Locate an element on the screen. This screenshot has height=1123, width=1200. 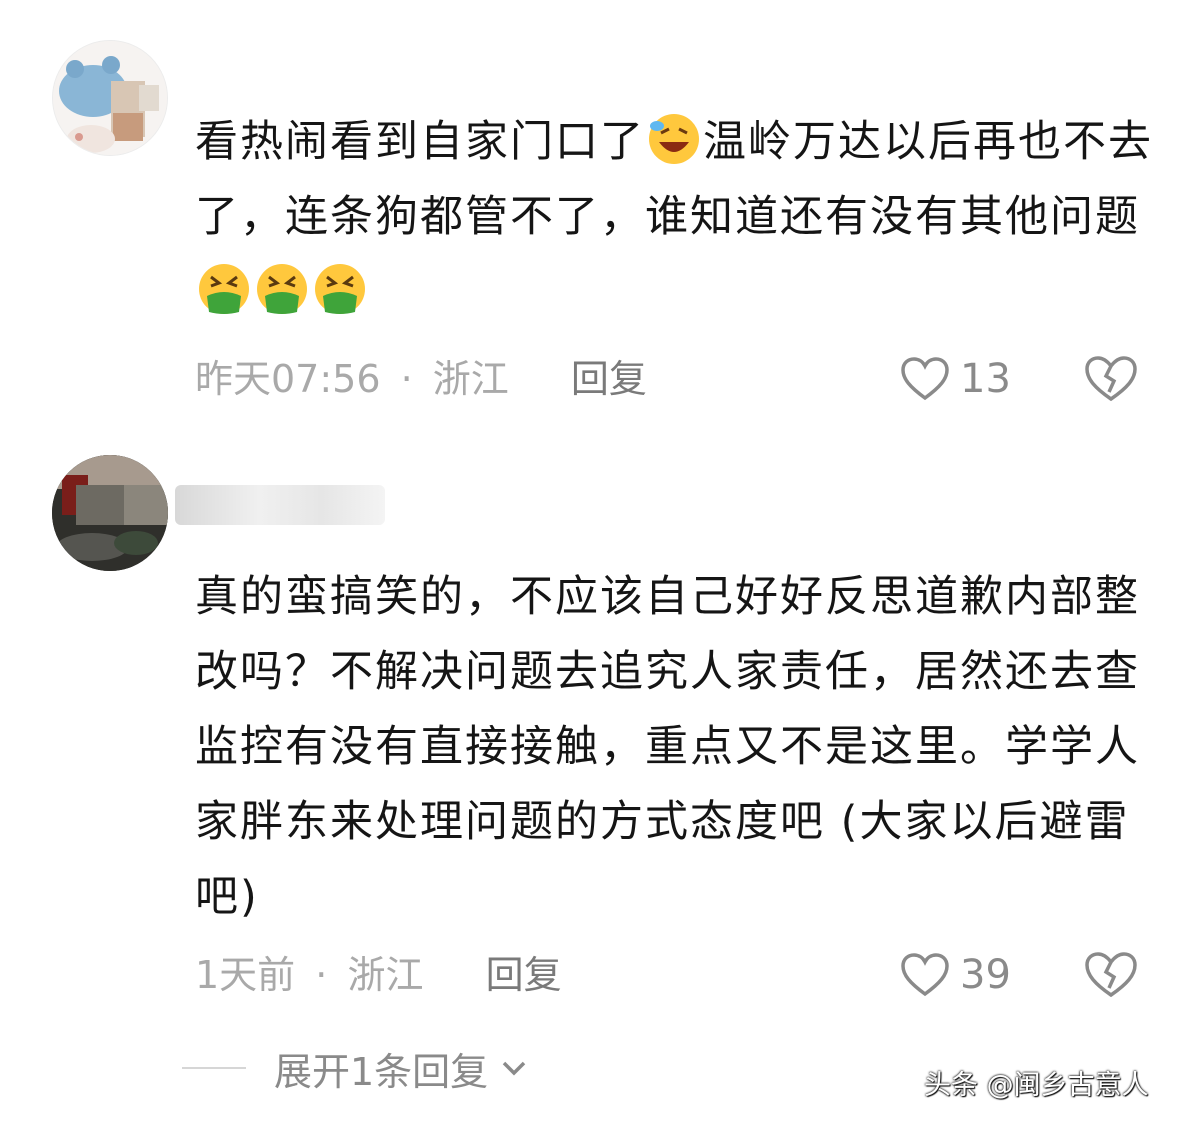
divider-line is located at coordinates (214, 1068).